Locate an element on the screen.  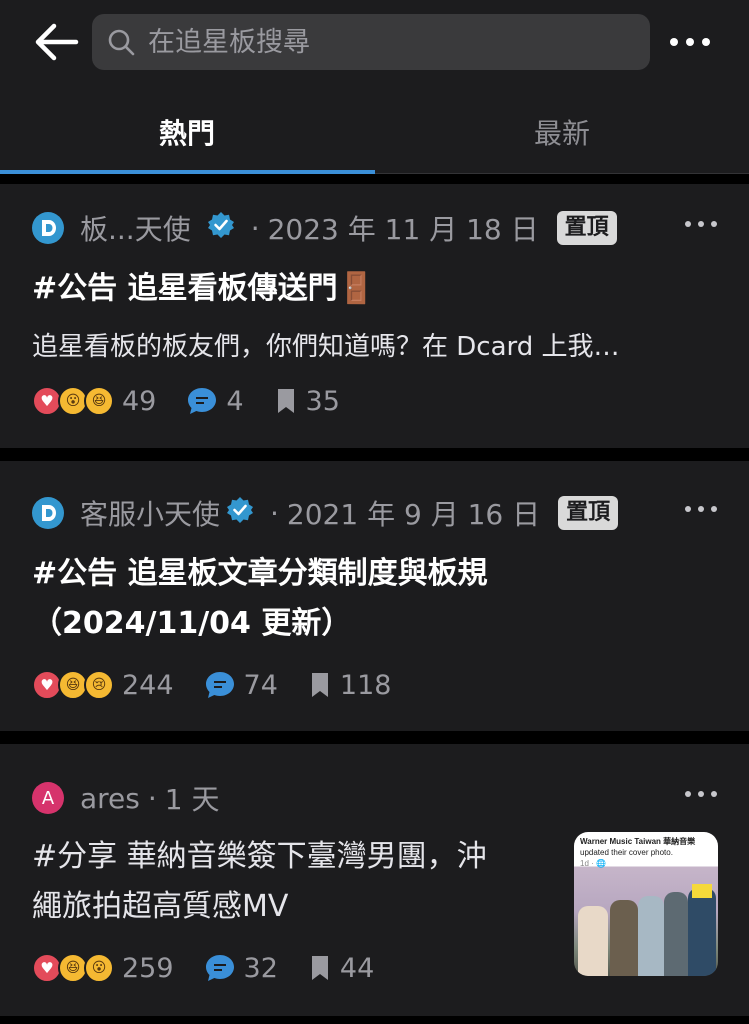
like-count: 49 is located at coordinates (139, 401).